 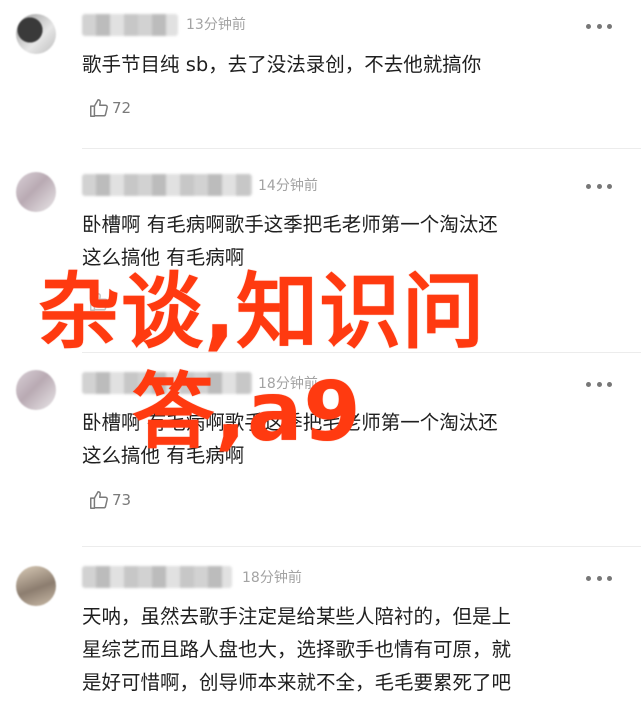 I want to click on like-button: 72, so click(x=109, y=108).